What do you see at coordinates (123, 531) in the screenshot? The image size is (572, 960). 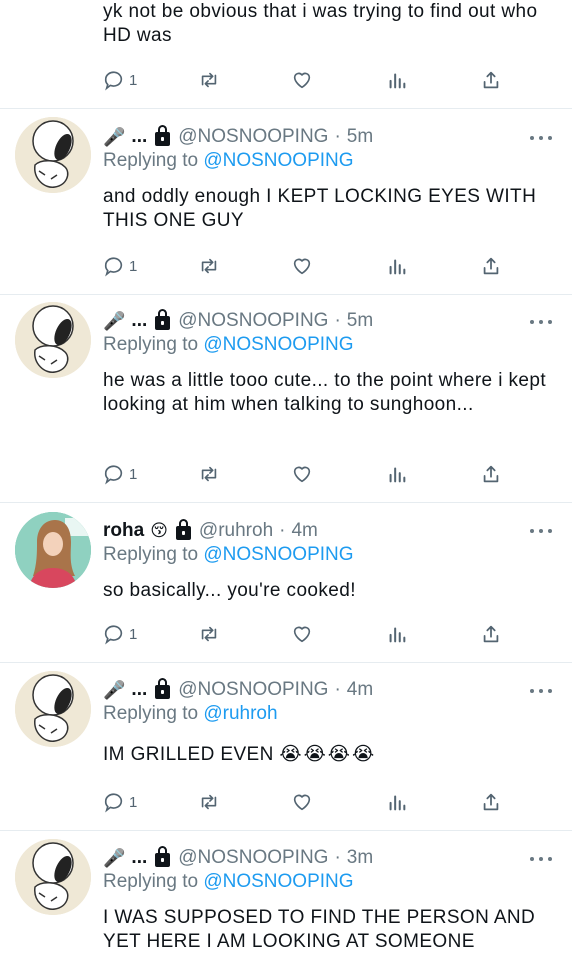 I see `display-name: roha` at bounding box center [123, 531].